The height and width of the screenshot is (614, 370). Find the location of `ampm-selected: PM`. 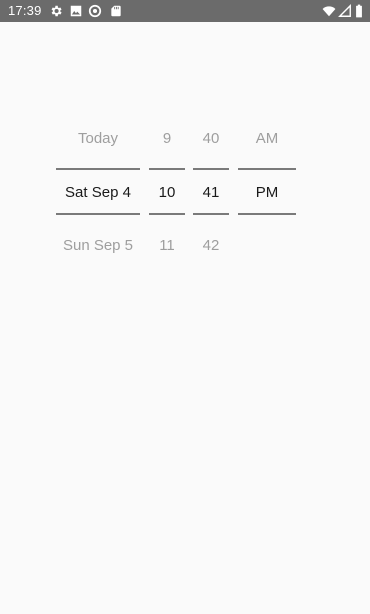

ampm-selected: PM is located at coordinates (267, 193).